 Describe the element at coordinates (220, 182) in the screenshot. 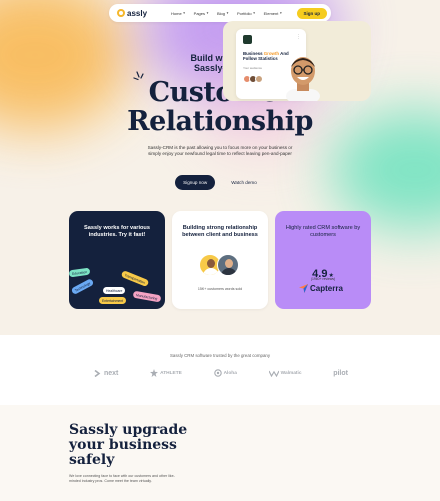

I see `hero-buttons: Signup now Watch demo` at that location.